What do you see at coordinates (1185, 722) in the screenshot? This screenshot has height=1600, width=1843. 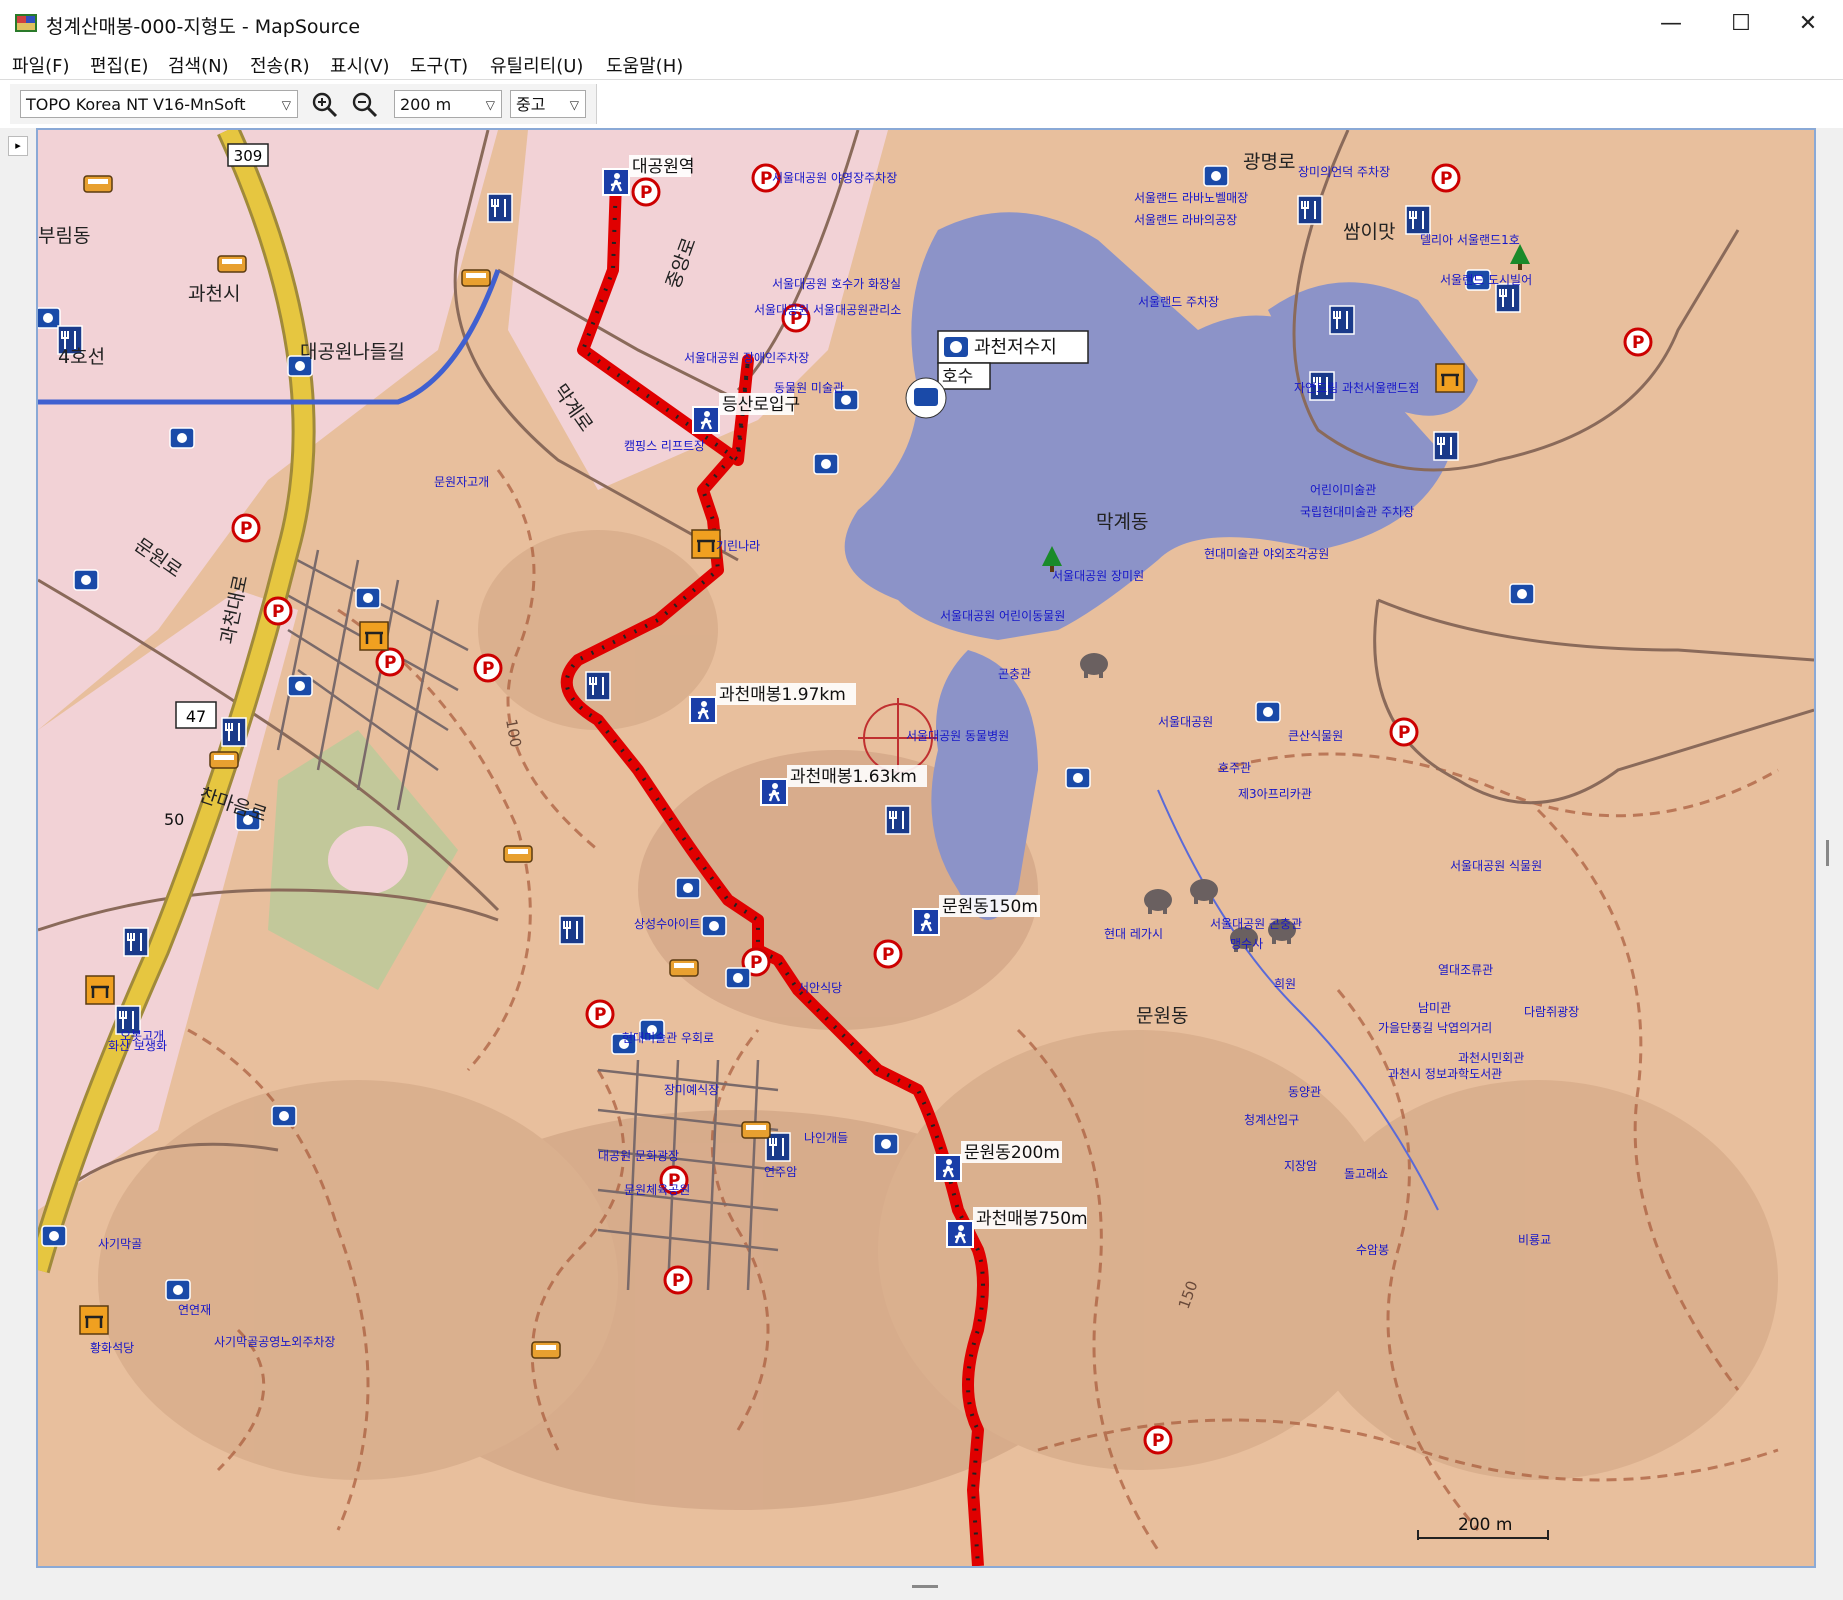 I see `poi-label: 서울대공원` at bounding box center [1185, 722].